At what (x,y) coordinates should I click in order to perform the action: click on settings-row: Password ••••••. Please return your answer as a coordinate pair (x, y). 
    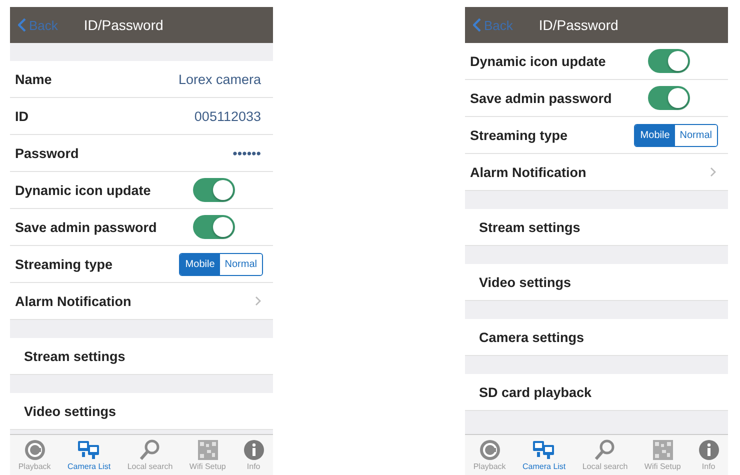
    Looking at the image, I should click on (141, 153).